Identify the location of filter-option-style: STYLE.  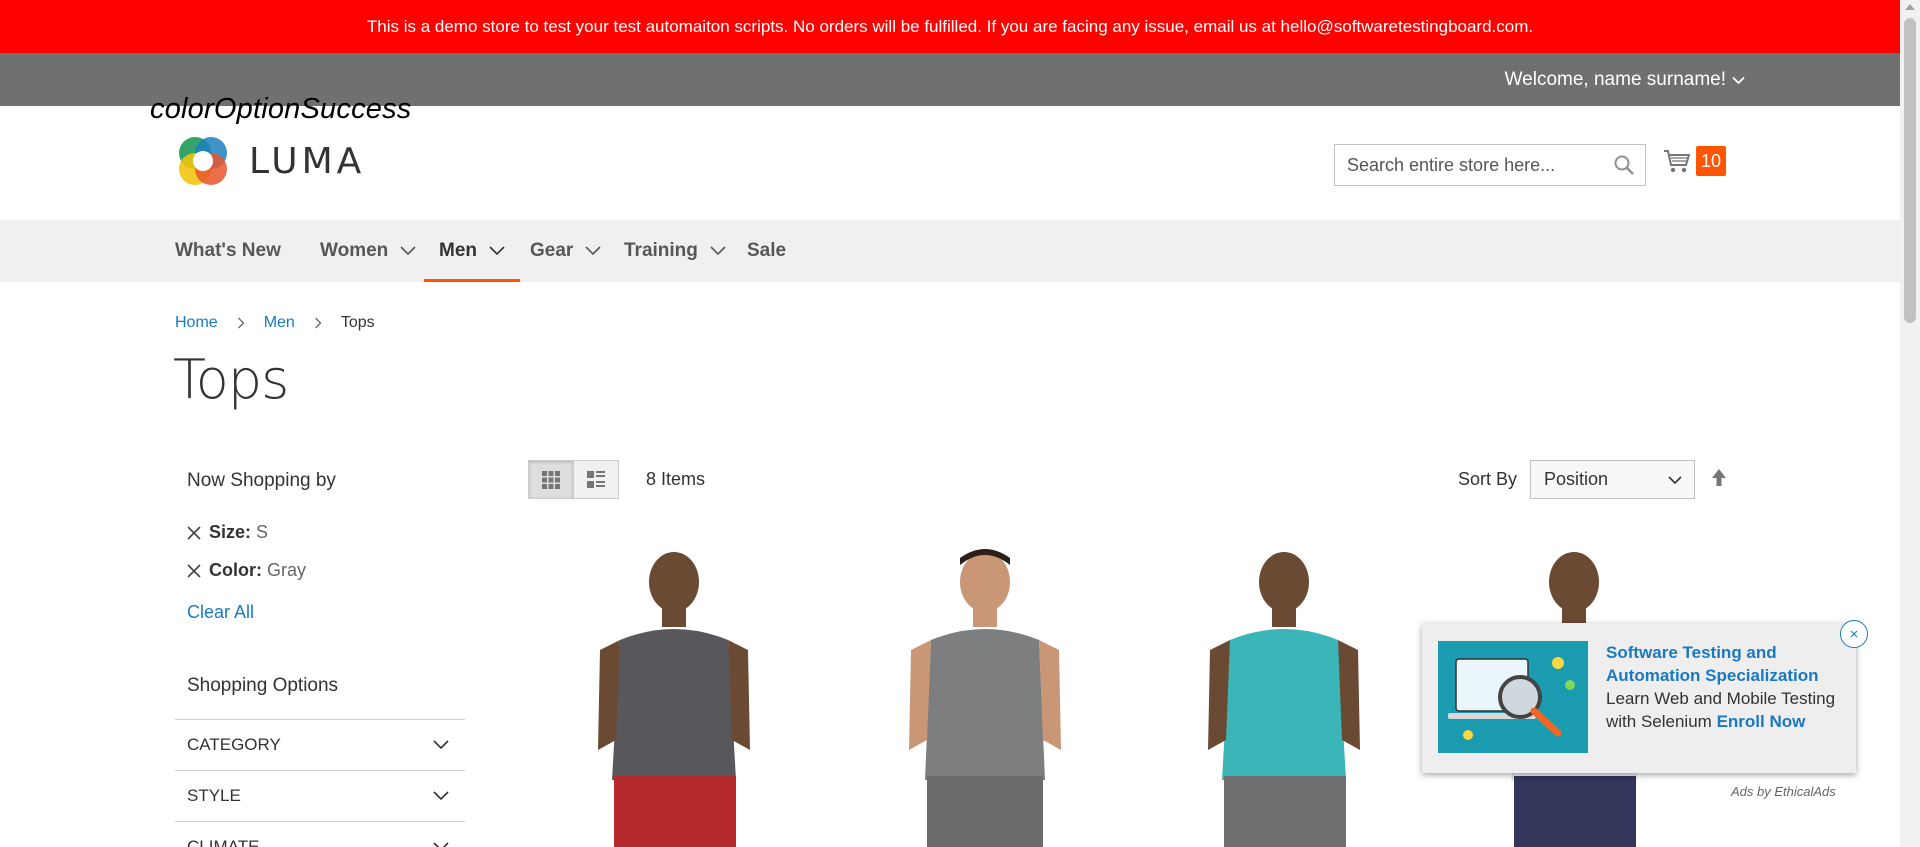
(320, 795).